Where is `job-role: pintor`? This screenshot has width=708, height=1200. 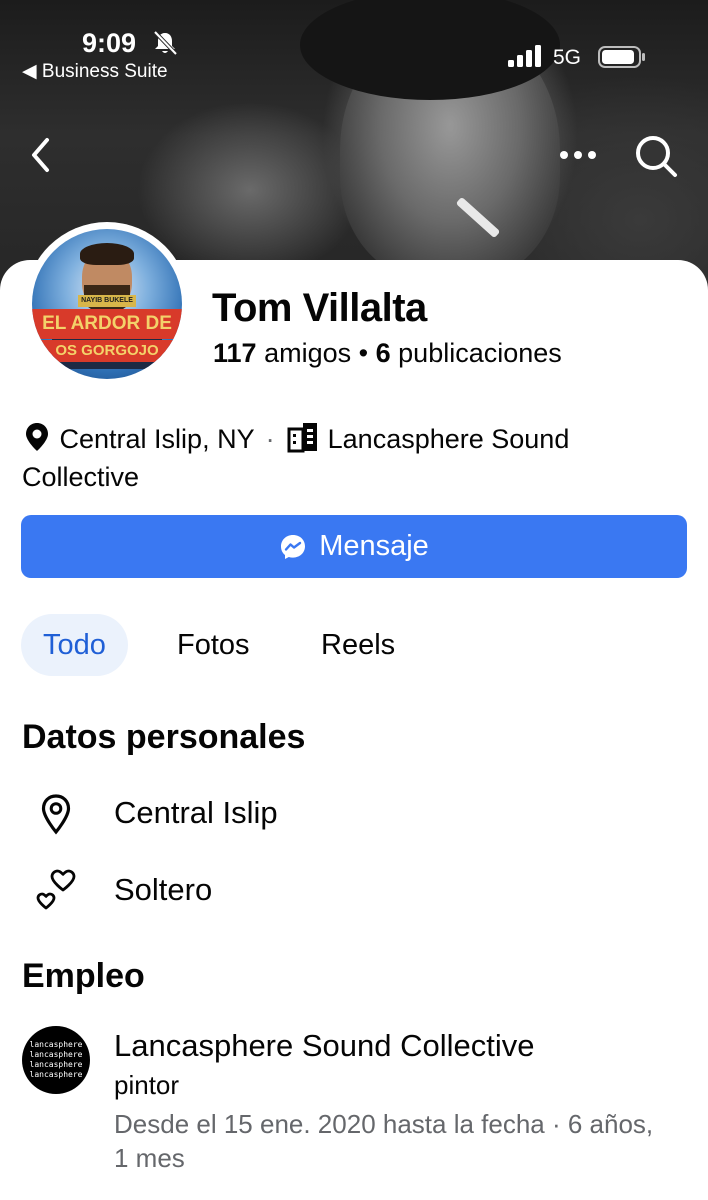
job-role: pintor is located at coordinates (147, 1085).